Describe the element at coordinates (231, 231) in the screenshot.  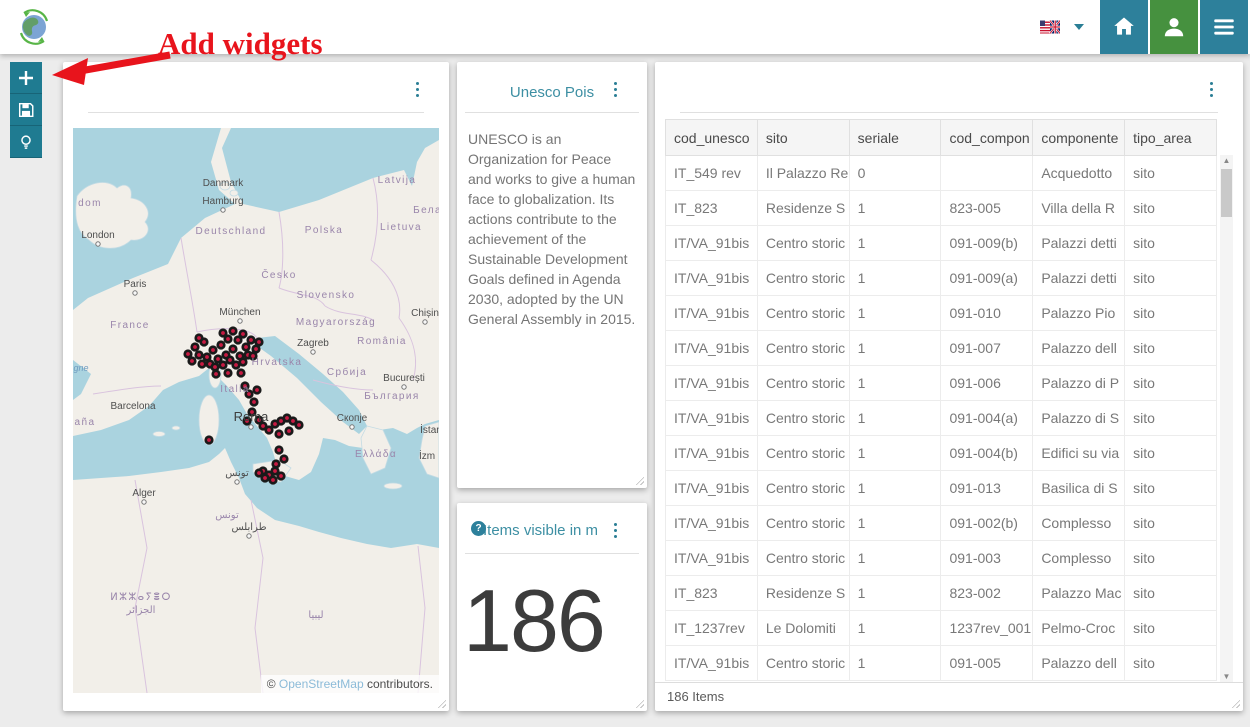
I see `svg-text: Deutschland` at that location.